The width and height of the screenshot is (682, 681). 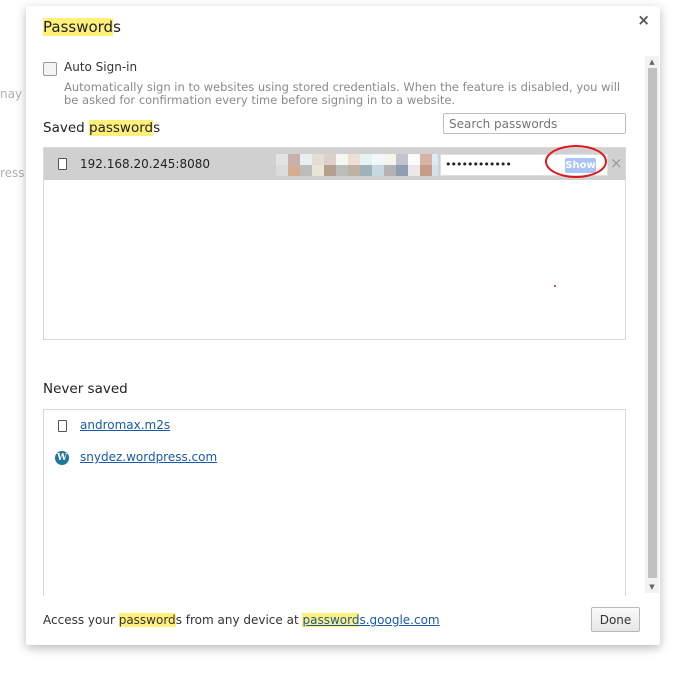 I want to click on scrollbar-thumb, so click(x=652, y=323).